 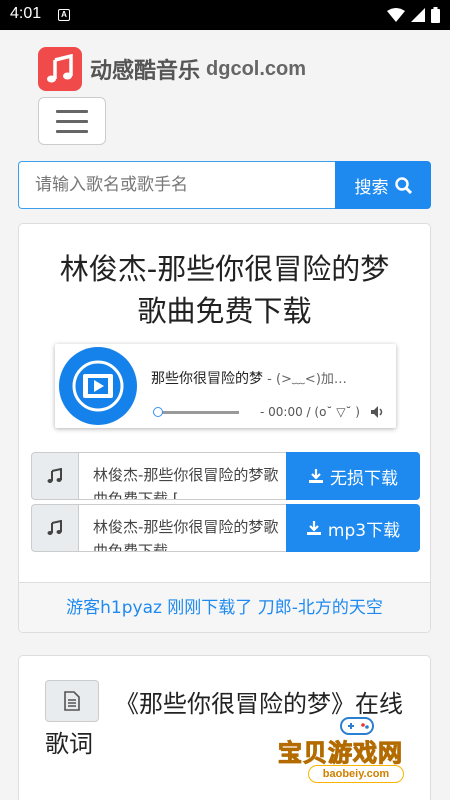 I want to click on title-line-2: 歌曲免费下载, so click(x=224, y=311).